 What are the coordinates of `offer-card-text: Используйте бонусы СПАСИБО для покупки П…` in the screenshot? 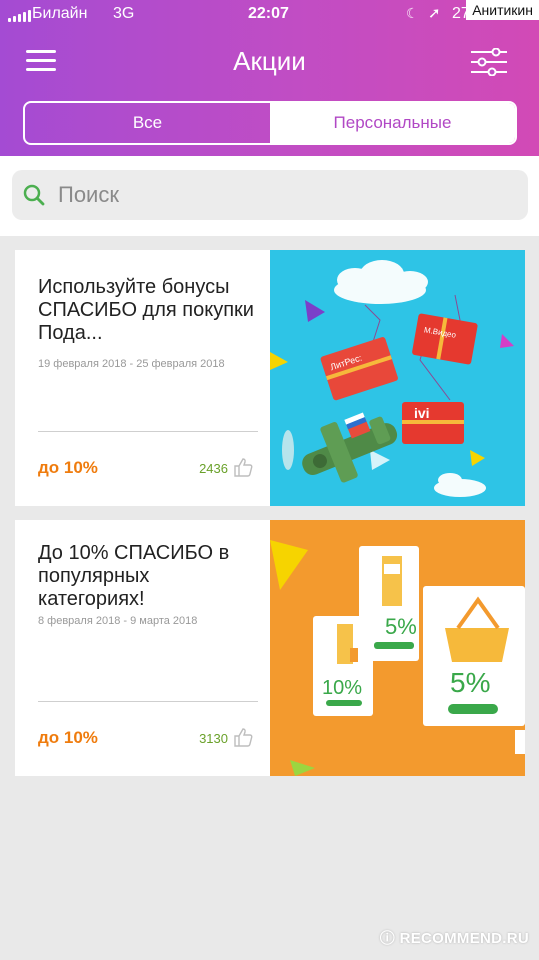 It's located at (142, 378).